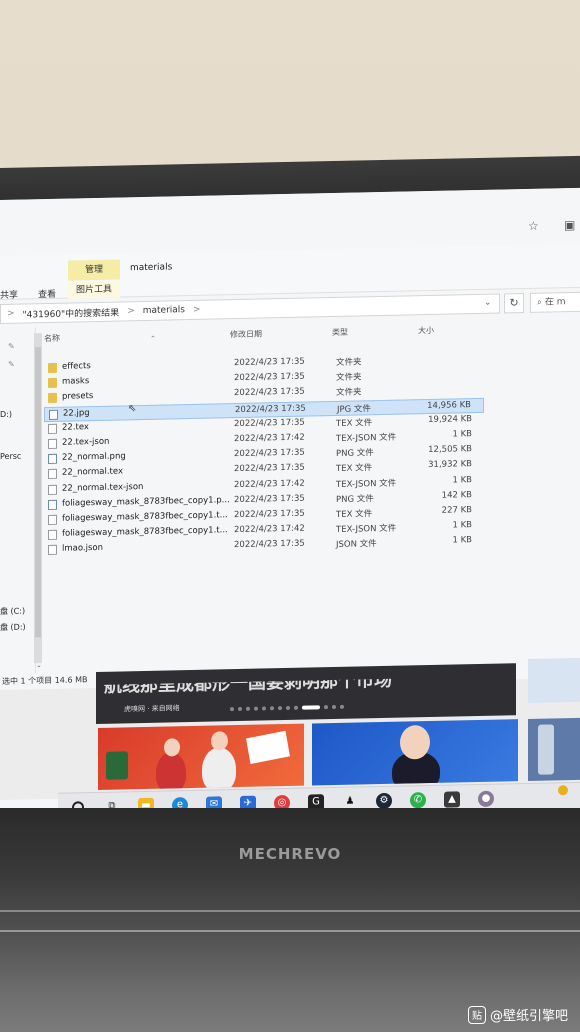 Image resolution: width=580 pixels, height=1032 pixels. I want to click on news-banner: 航线那里成都形一国要剥明那个市场 虎嗅网 · 来自网络, so click(306, 693).